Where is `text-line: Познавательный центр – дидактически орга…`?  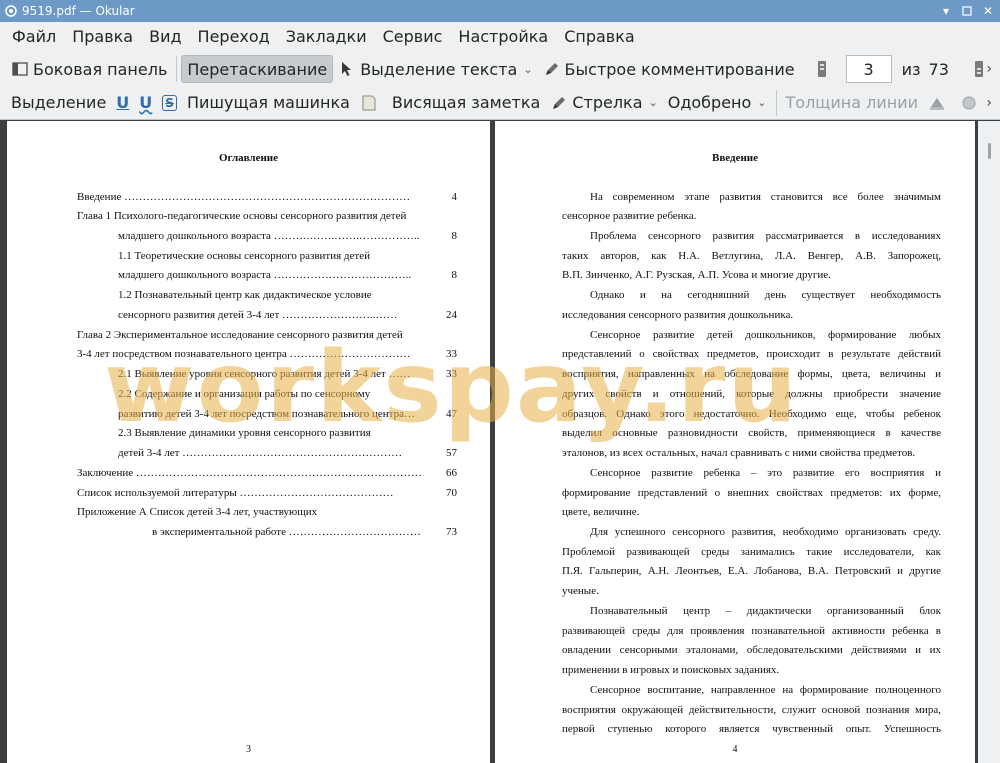
text-line: Познавательный центр – дидактически орга… is located at coordinates (765, 611).